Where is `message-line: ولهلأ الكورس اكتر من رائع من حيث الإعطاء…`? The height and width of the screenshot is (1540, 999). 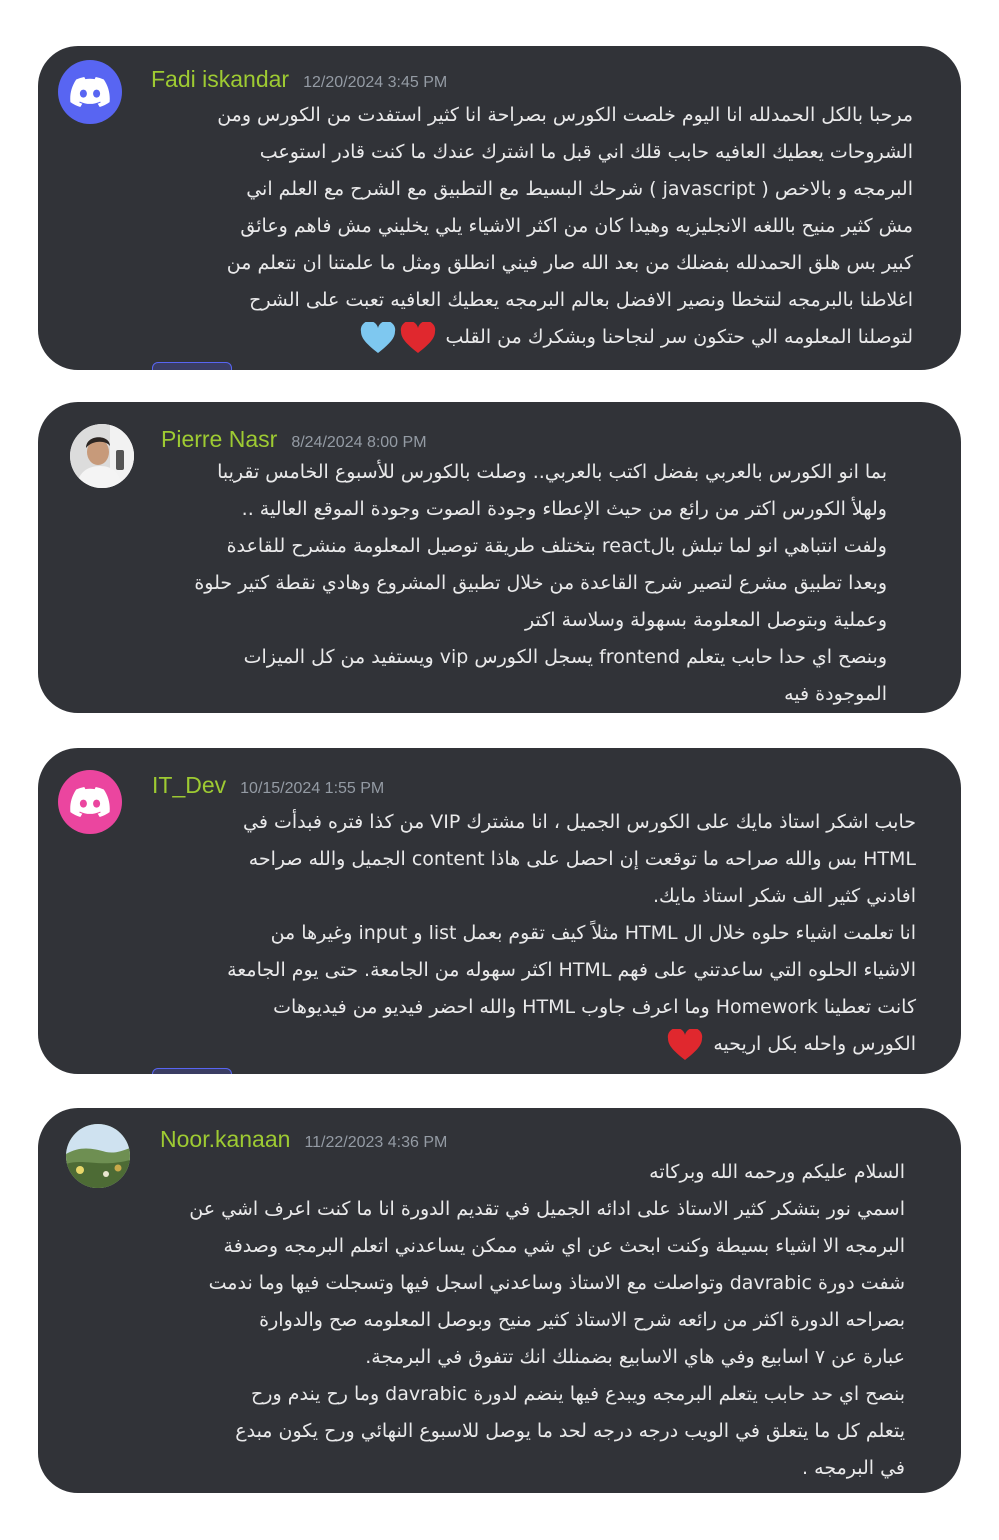 message-line: ولهلأ الكورس اكتر من رائع من حيث الإعطاء… is located at coordinates (564, 509).